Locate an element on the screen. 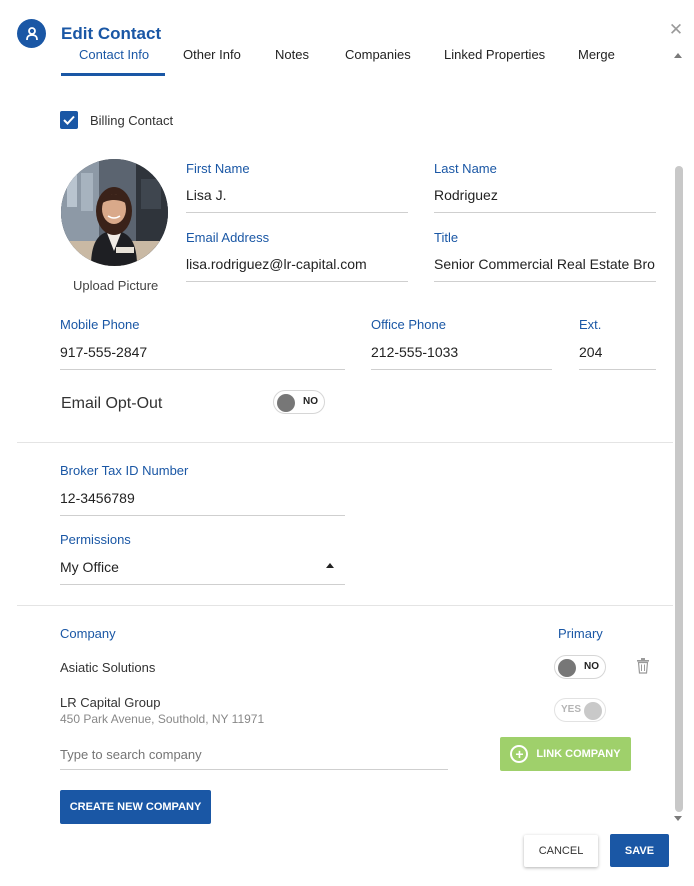  upload-picture-link: Upload Picture is located at coordinates (115, 285).